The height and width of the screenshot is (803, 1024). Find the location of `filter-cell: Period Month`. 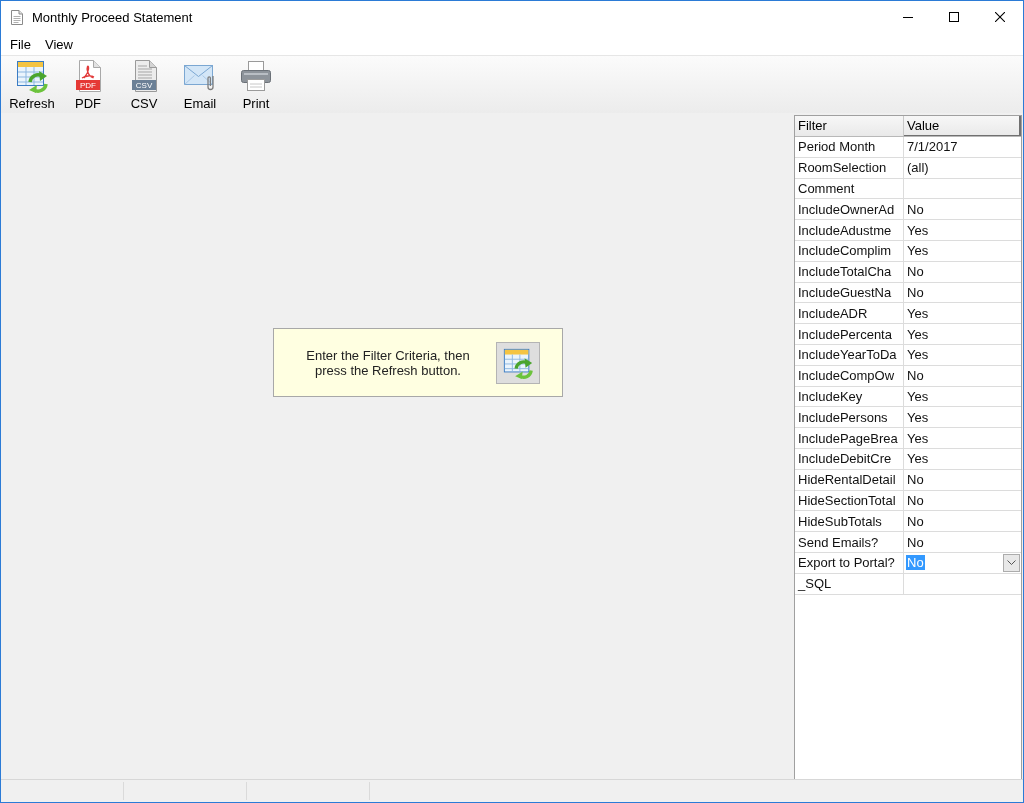

filter-cell: Period Month is located at coordinates (849, 147).